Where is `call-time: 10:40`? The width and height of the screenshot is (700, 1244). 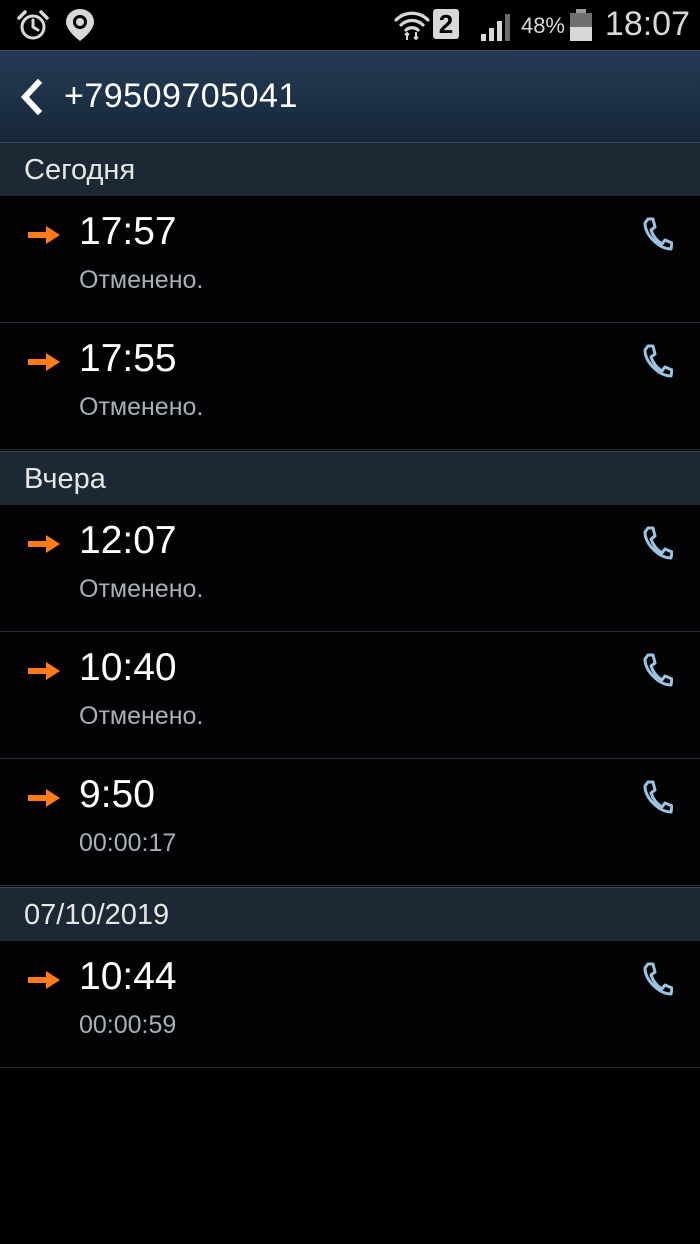 call-time: 10:40 is located at coordinates (128, 667).